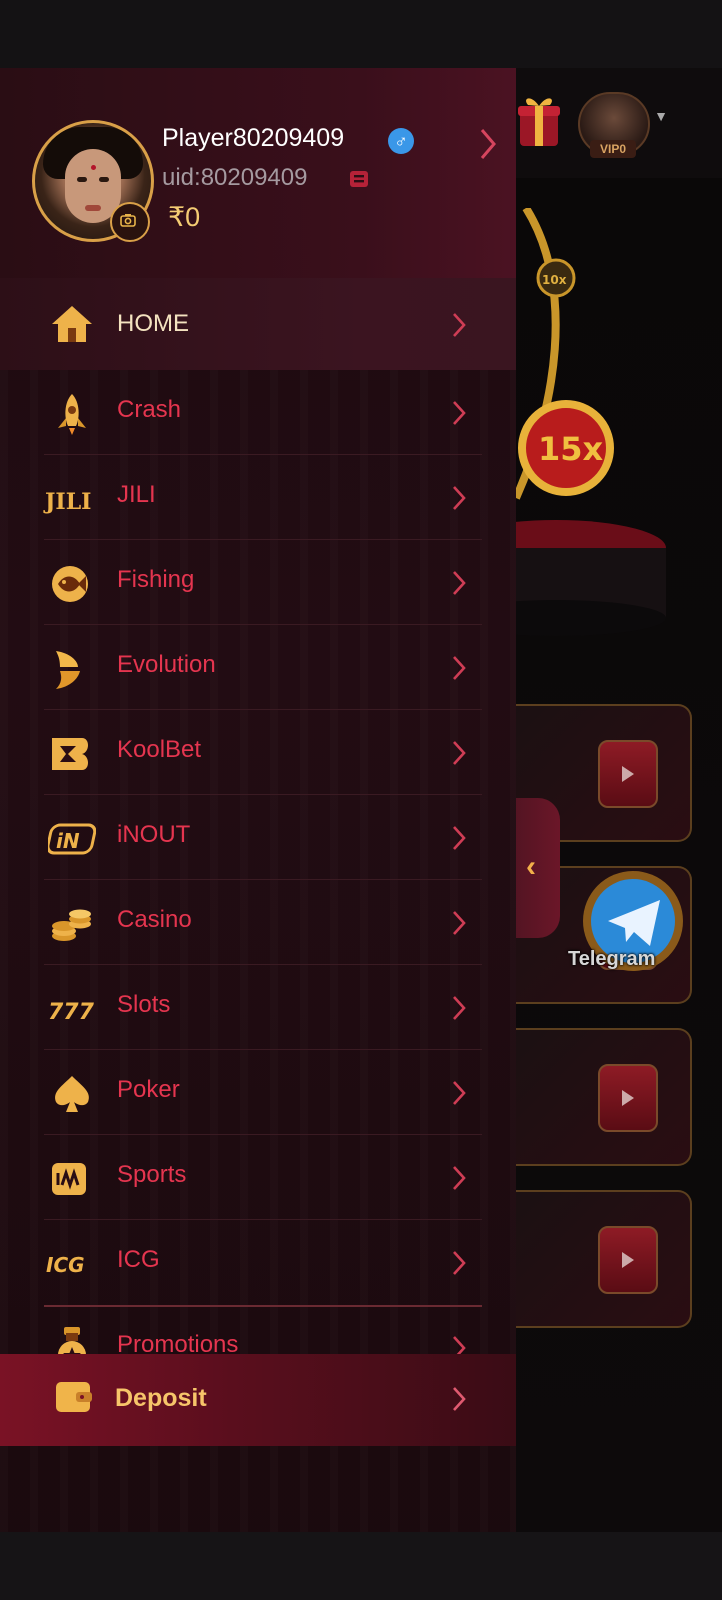 This screenshot has height=1600, width=722. Describe the element at coordinates (258, 1262) in the screenshot. I see `menu-item-icg: ICG ICG` at that location.